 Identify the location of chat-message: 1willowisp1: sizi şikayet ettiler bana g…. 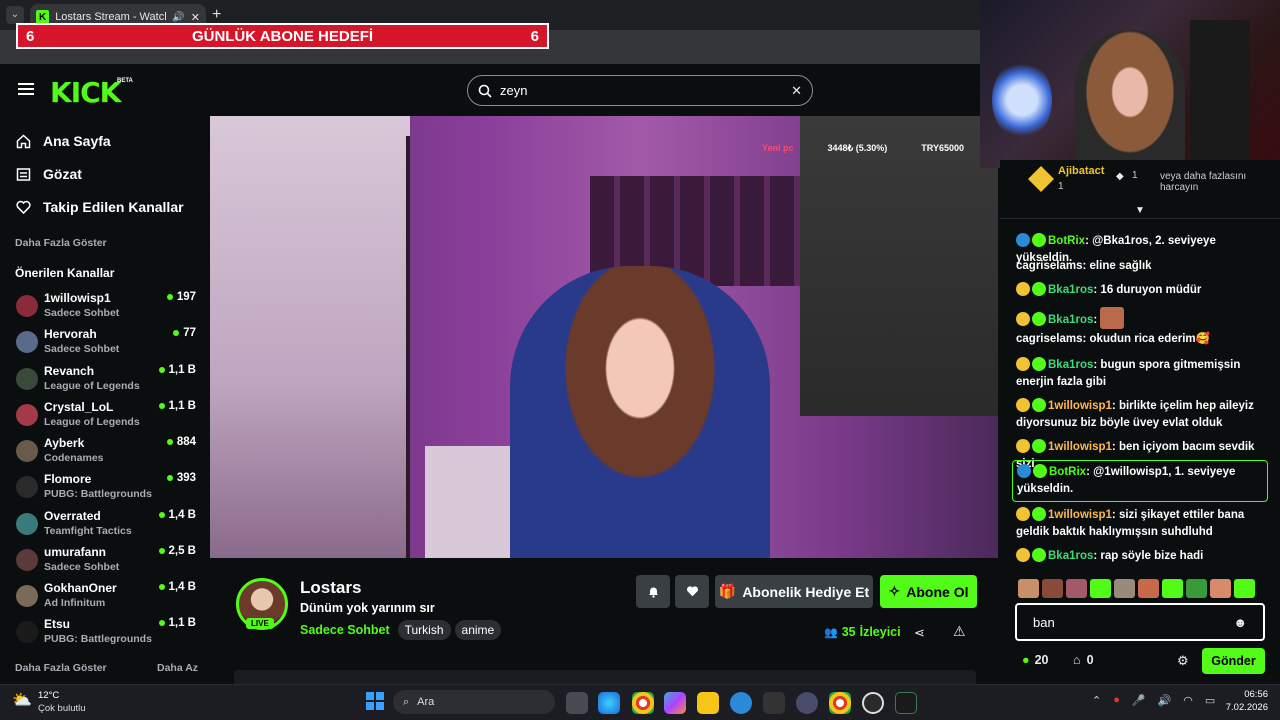
(1142, 524).